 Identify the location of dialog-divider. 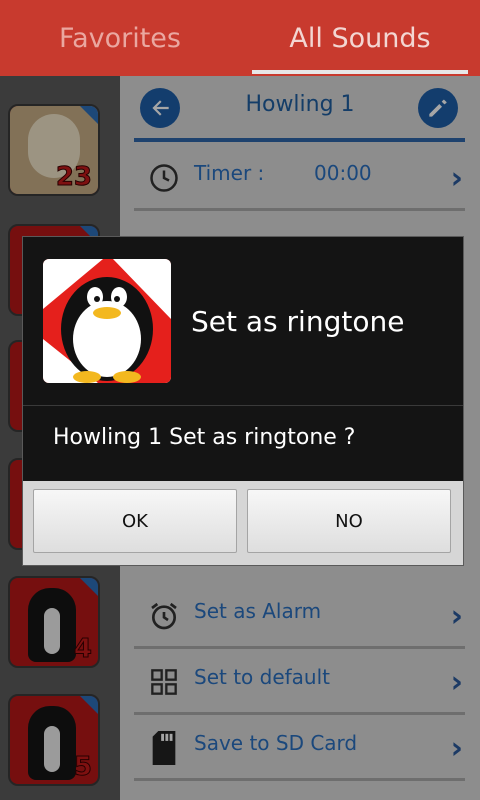
(243, 405).